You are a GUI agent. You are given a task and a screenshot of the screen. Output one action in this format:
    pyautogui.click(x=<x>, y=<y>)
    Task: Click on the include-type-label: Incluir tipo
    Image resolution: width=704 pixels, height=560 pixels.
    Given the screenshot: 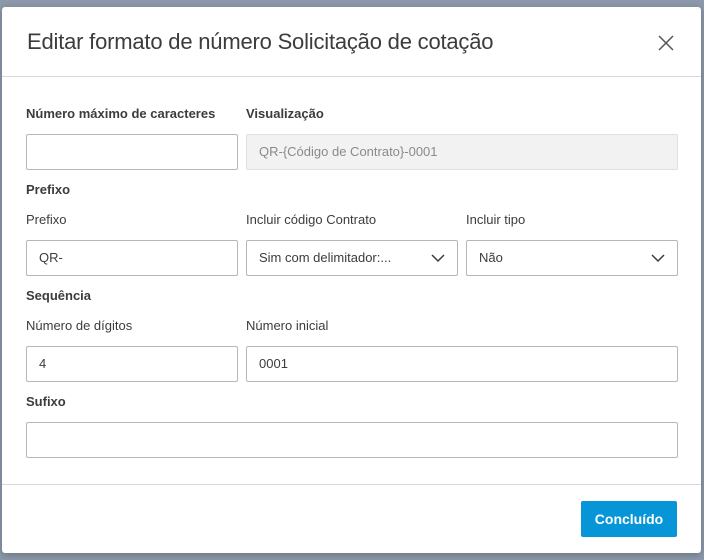 What is the action you would take?
    pyautogui.click(x=496, y=219)
    